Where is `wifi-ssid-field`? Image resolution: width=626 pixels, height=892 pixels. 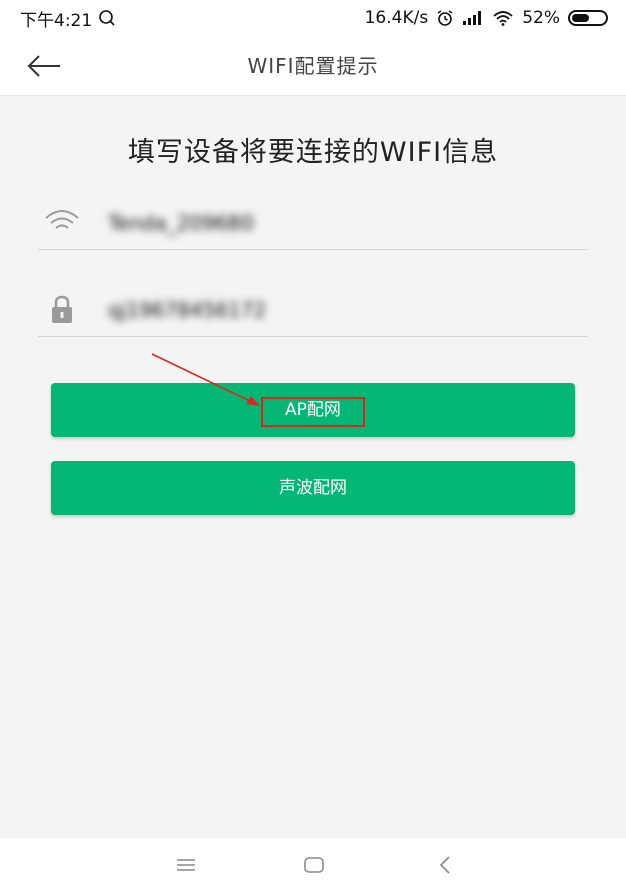
wifi-ssid-field is located at coordinates (313, 222).